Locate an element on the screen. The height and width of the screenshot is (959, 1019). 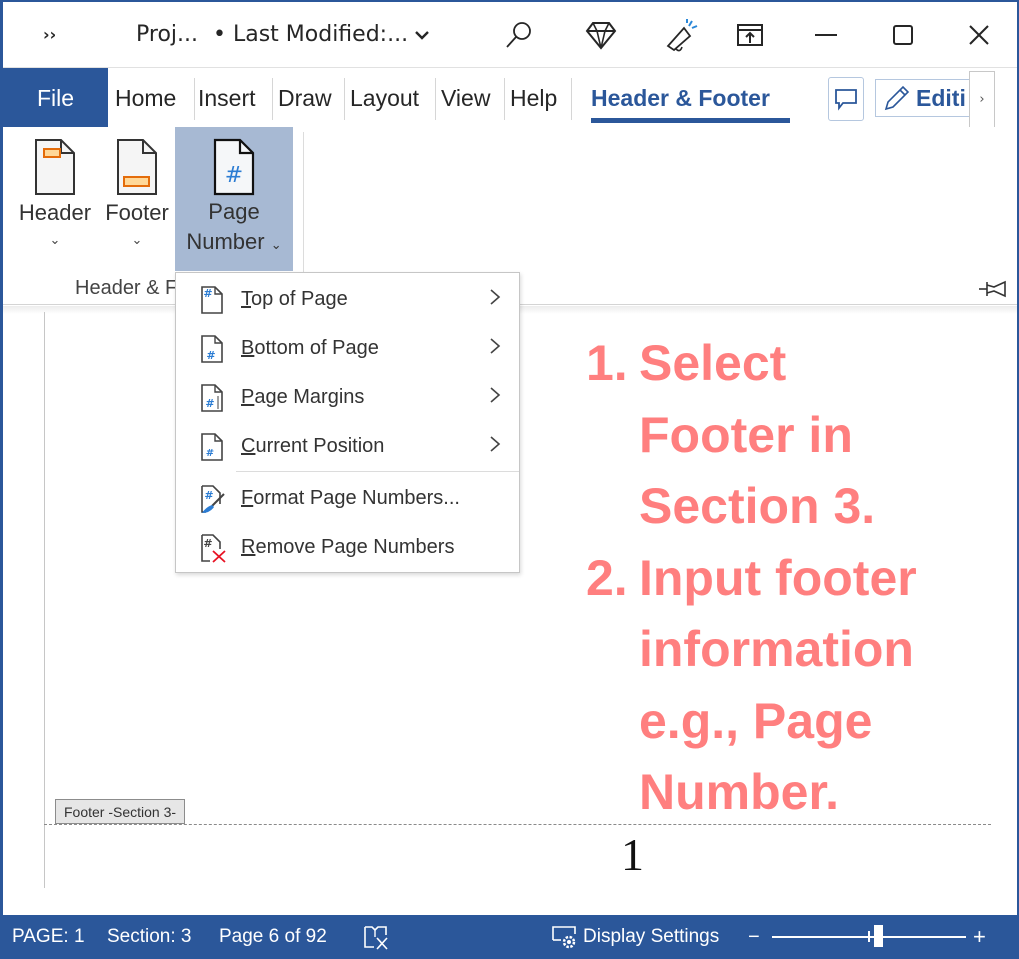
annotation-line: 2. Input footer is located at coordinates (751, 577).